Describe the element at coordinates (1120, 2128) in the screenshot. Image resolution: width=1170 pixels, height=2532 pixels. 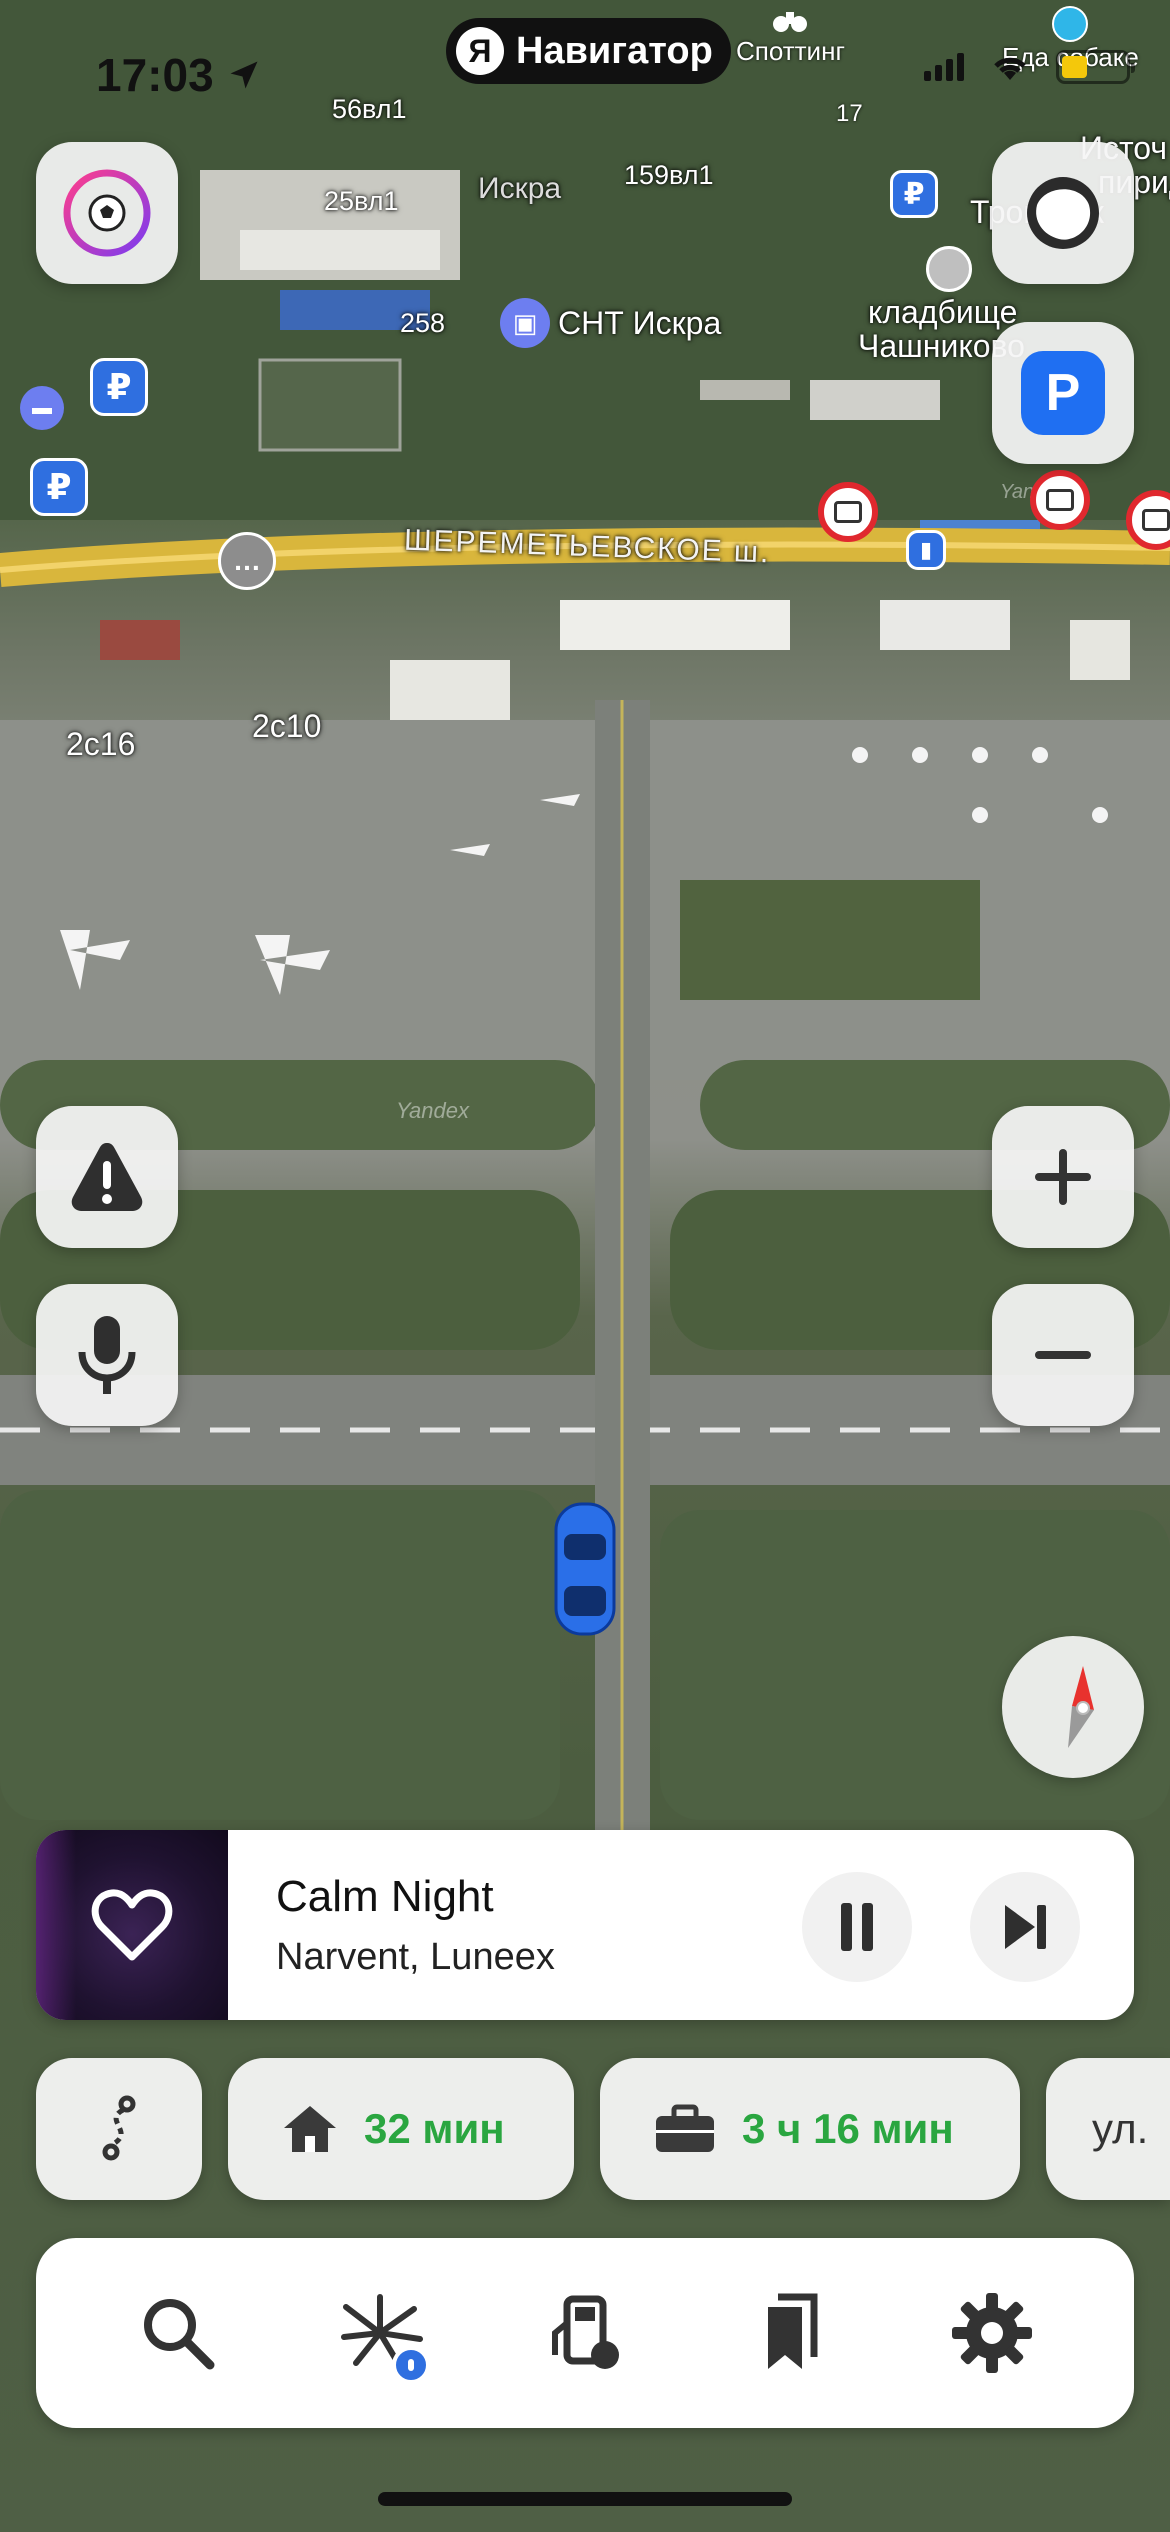
I see `route-street-label: ул.` at that location.